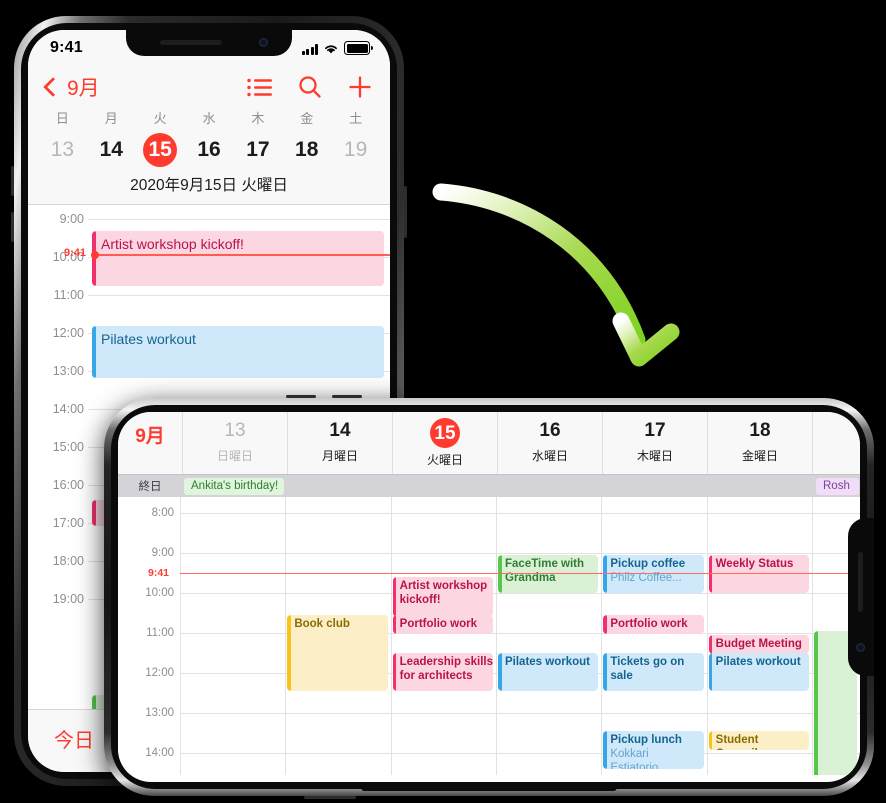 This screenshot has height=803, width=886. I want to click on week-date-16: 16, so click(209, 152).